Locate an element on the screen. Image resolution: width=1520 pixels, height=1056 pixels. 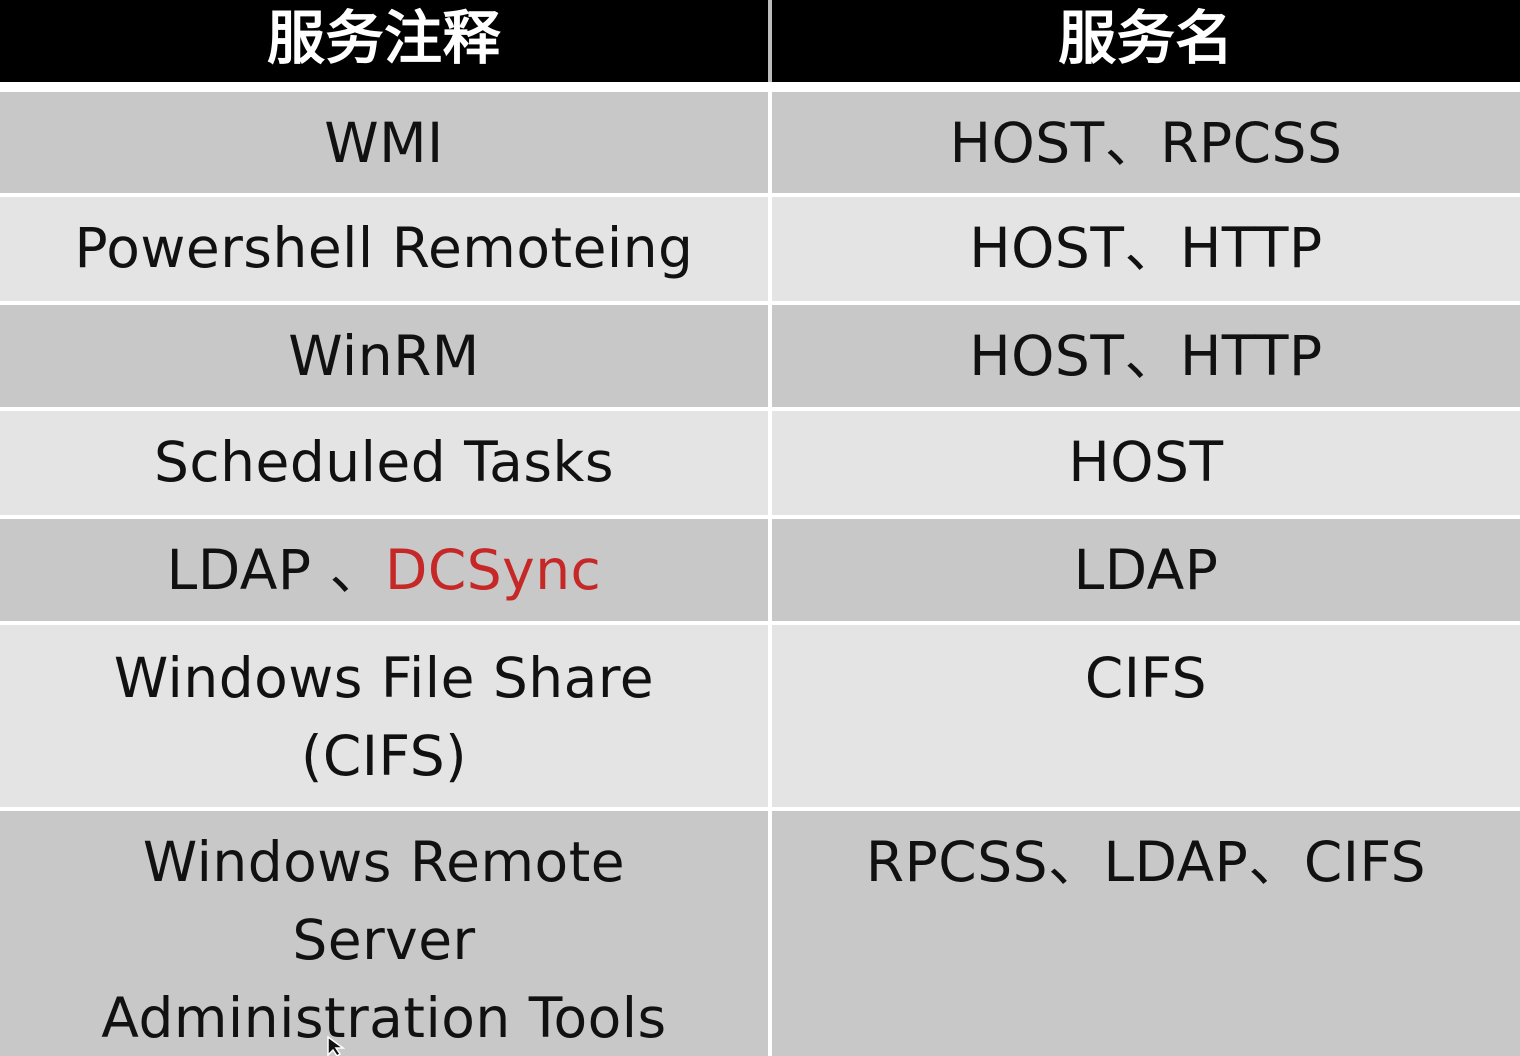
service-note-cell: WinRM is located at coordinates (384, 356).